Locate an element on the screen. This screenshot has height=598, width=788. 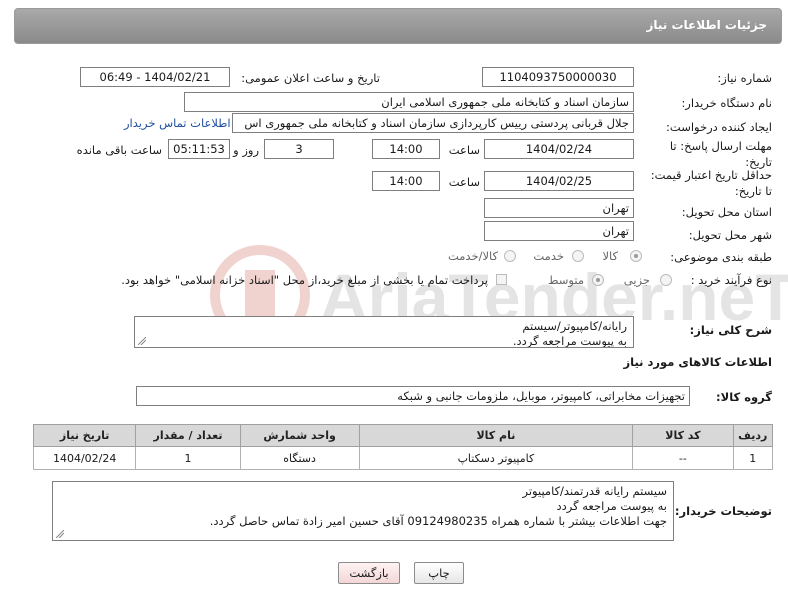
col-name: نام کالا is located at coordinates (496, 435).